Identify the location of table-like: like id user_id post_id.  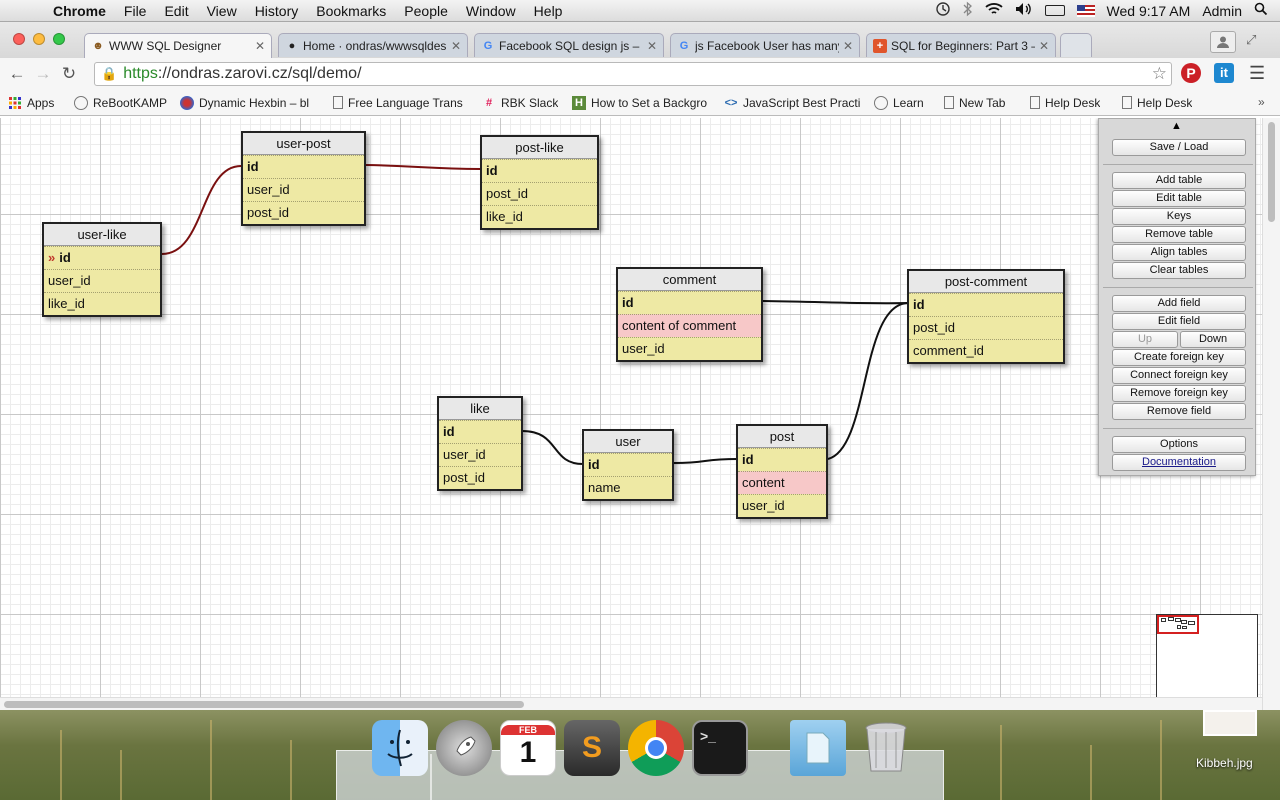
(480, 443).